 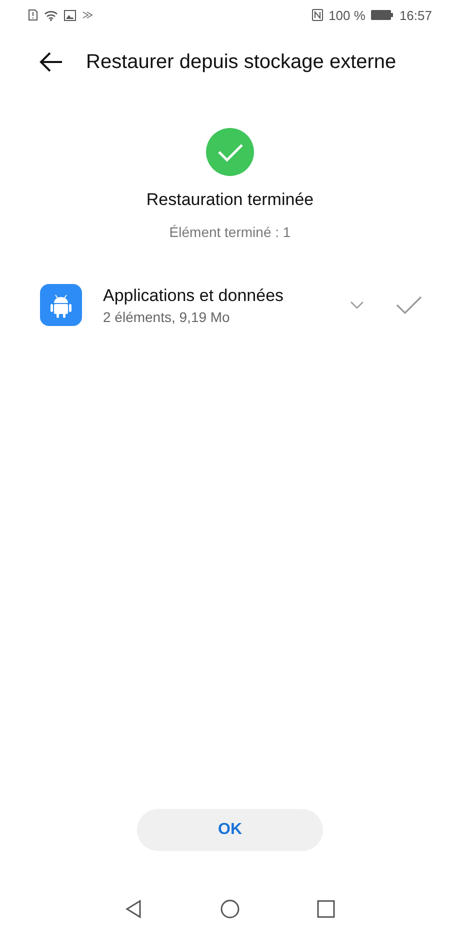 I want to click on nfc-icon, so click(x=317, y=15).